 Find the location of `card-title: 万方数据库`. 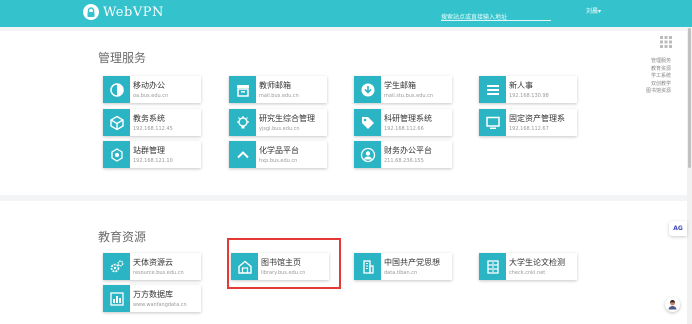

card-title: 万方数据库 is located at coordinates (153, 294).